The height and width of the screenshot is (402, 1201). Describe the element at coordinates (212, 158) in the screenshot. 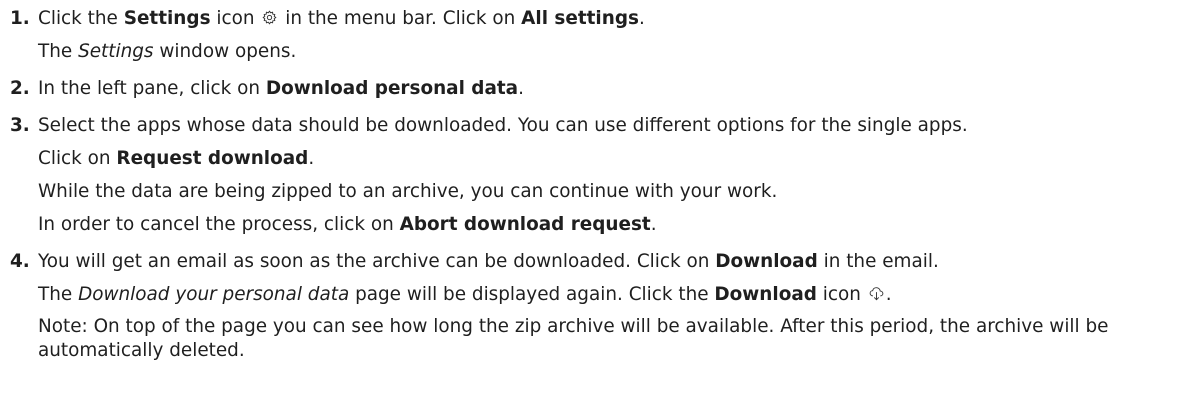

I see `request-download-term: Request download` at that location.